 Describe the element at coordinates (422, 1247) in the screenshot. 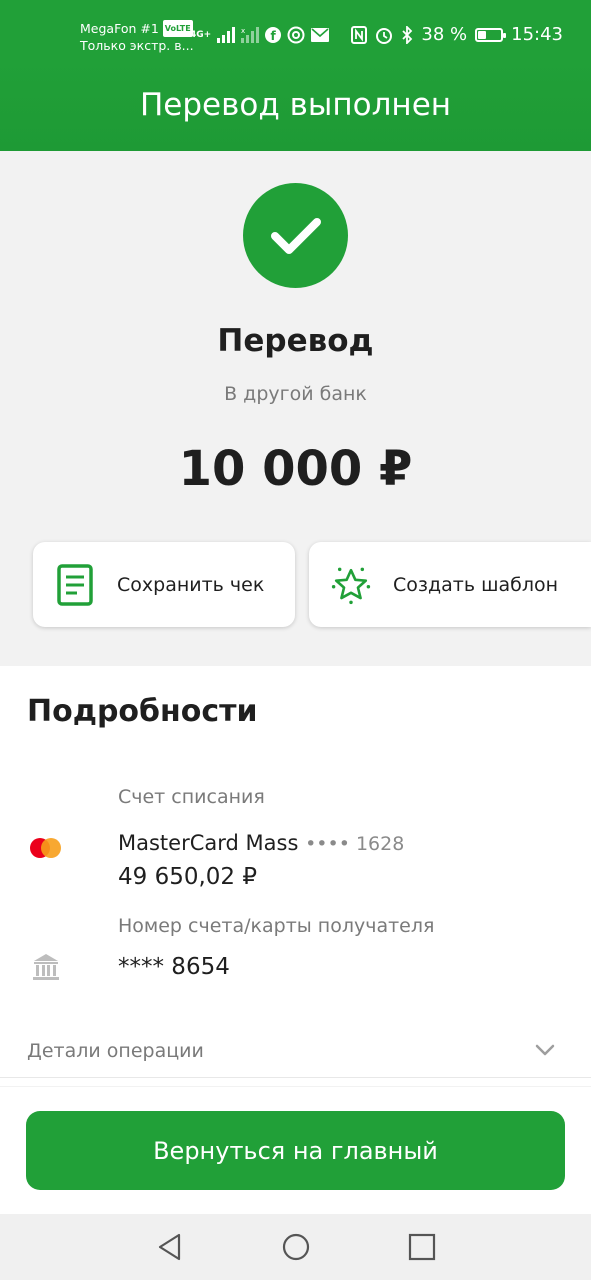

I see `recents-nav-icon` at that location.